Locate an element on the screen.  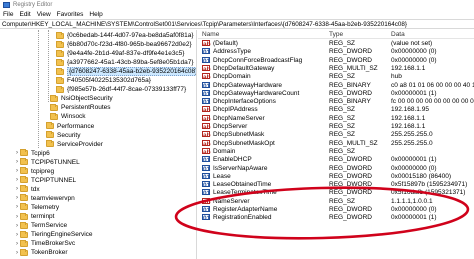
tree-item: Security is located at coordinates (60, 135).